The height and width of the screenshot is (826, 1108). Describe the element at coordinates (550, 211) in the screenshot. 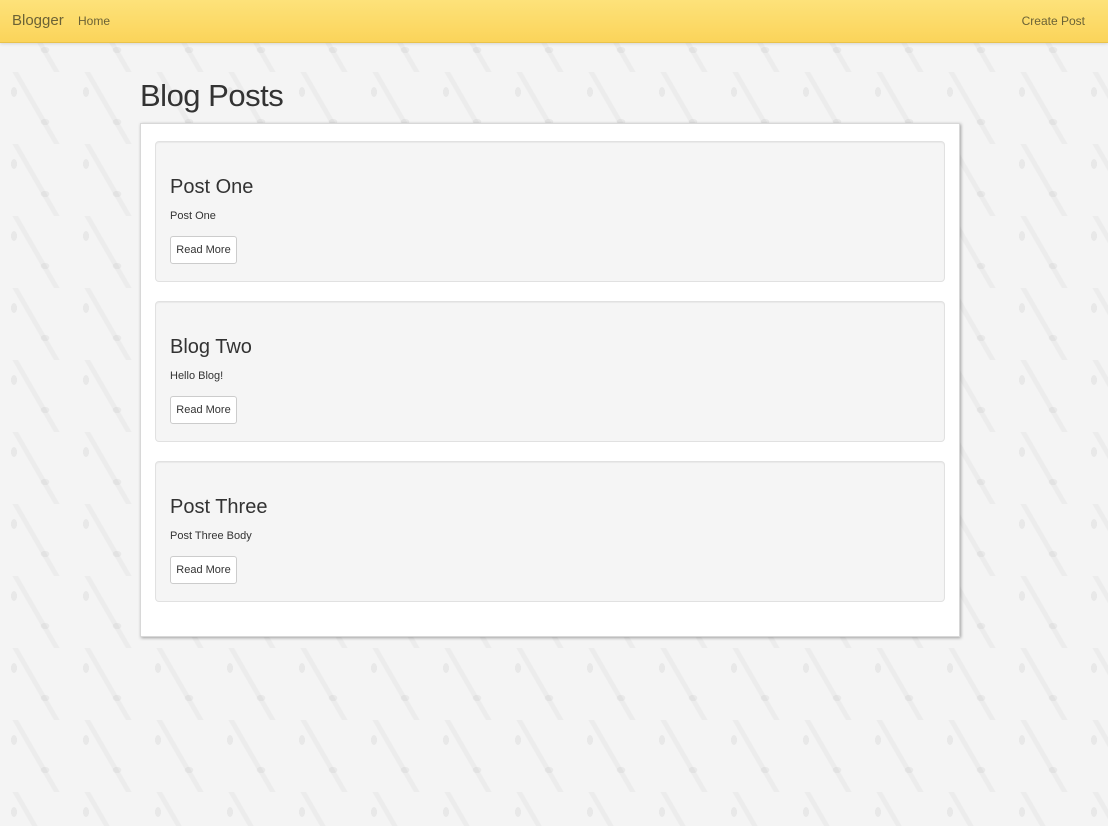

I see `post-card: Post One Post One Read More` at that location.